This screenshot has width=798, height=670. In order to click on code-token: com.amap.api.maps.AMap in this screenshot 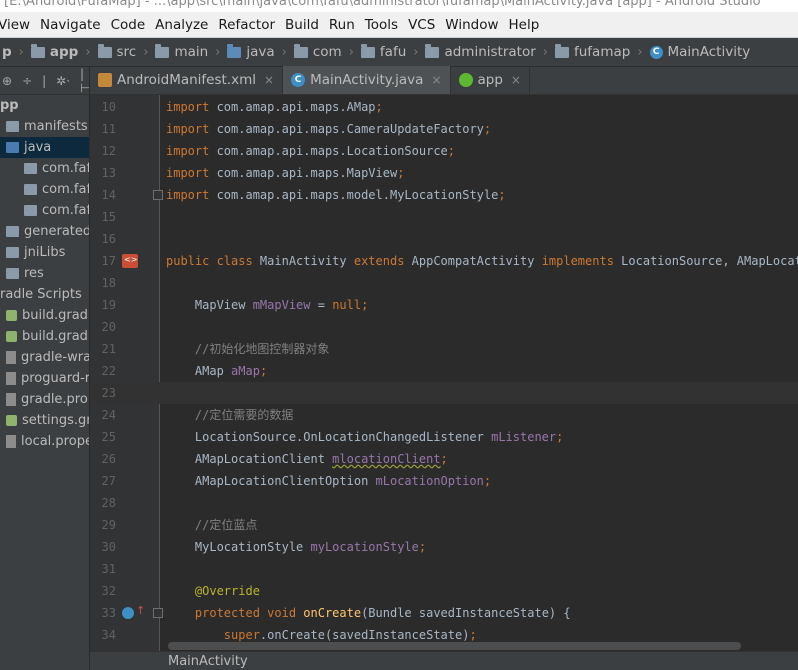, I will do `click(296, 107)`.